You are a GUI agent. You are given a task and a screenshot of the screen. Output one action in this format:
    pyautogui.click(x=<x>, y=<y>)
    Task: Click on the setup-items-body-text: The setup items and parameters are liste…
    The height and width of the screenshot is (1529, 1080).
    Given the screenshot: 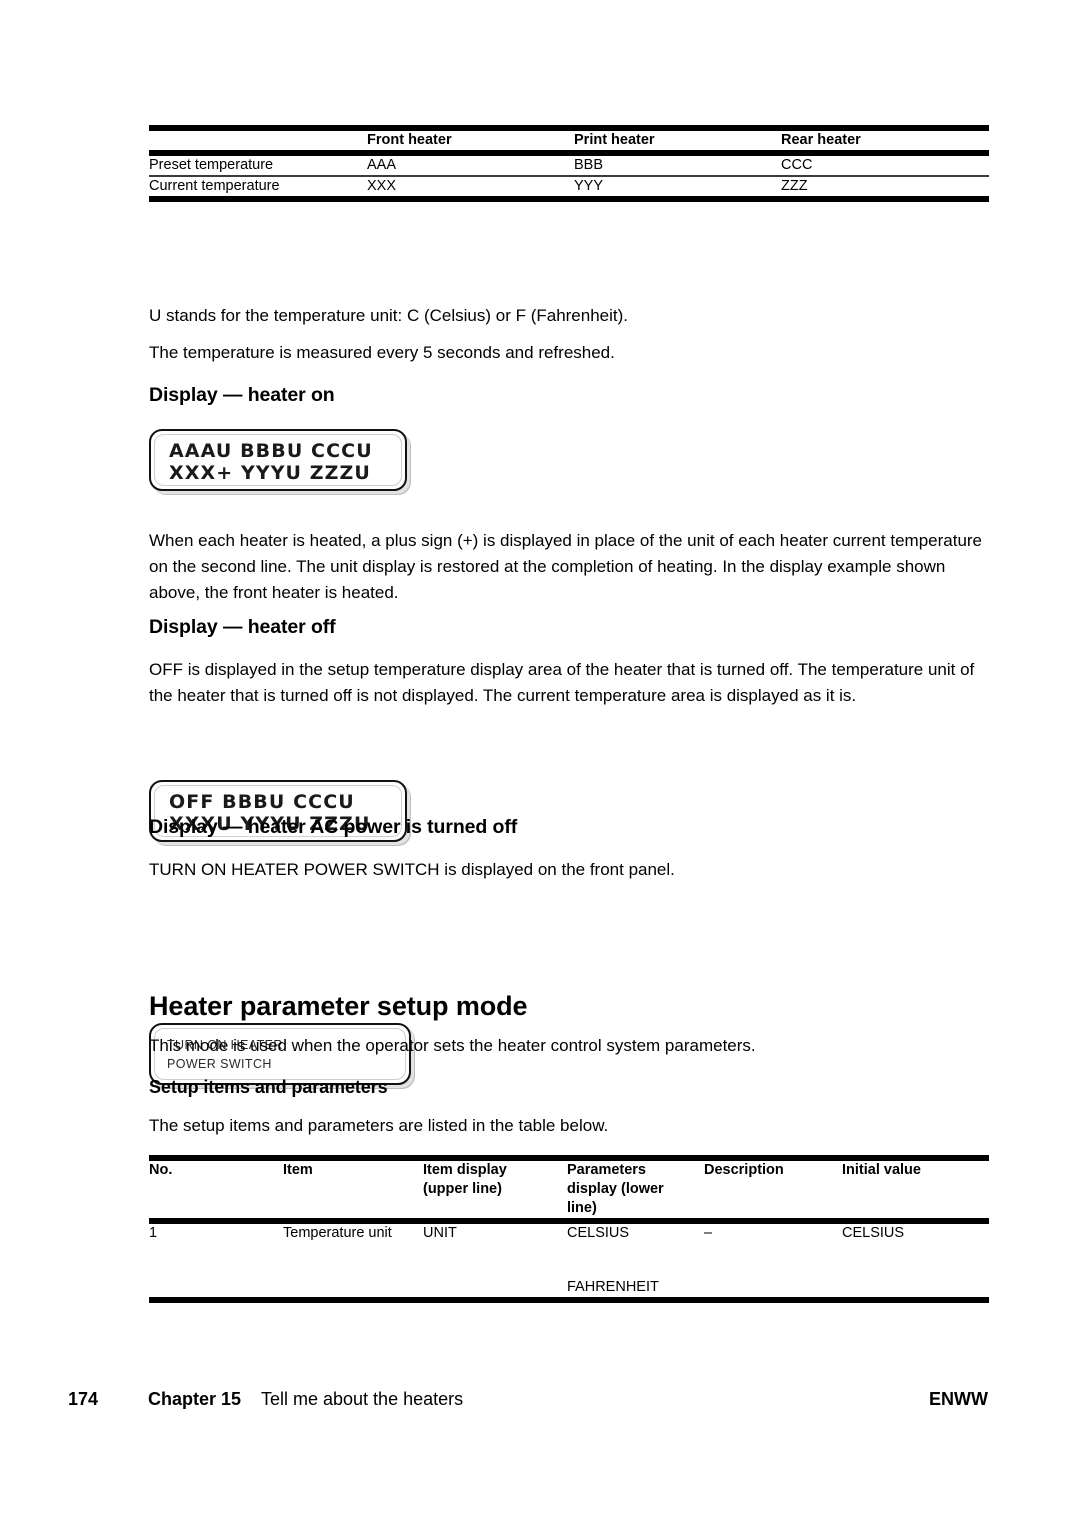 What is the action you would take?
    pyautogui.click(x=379, y=1125)
    